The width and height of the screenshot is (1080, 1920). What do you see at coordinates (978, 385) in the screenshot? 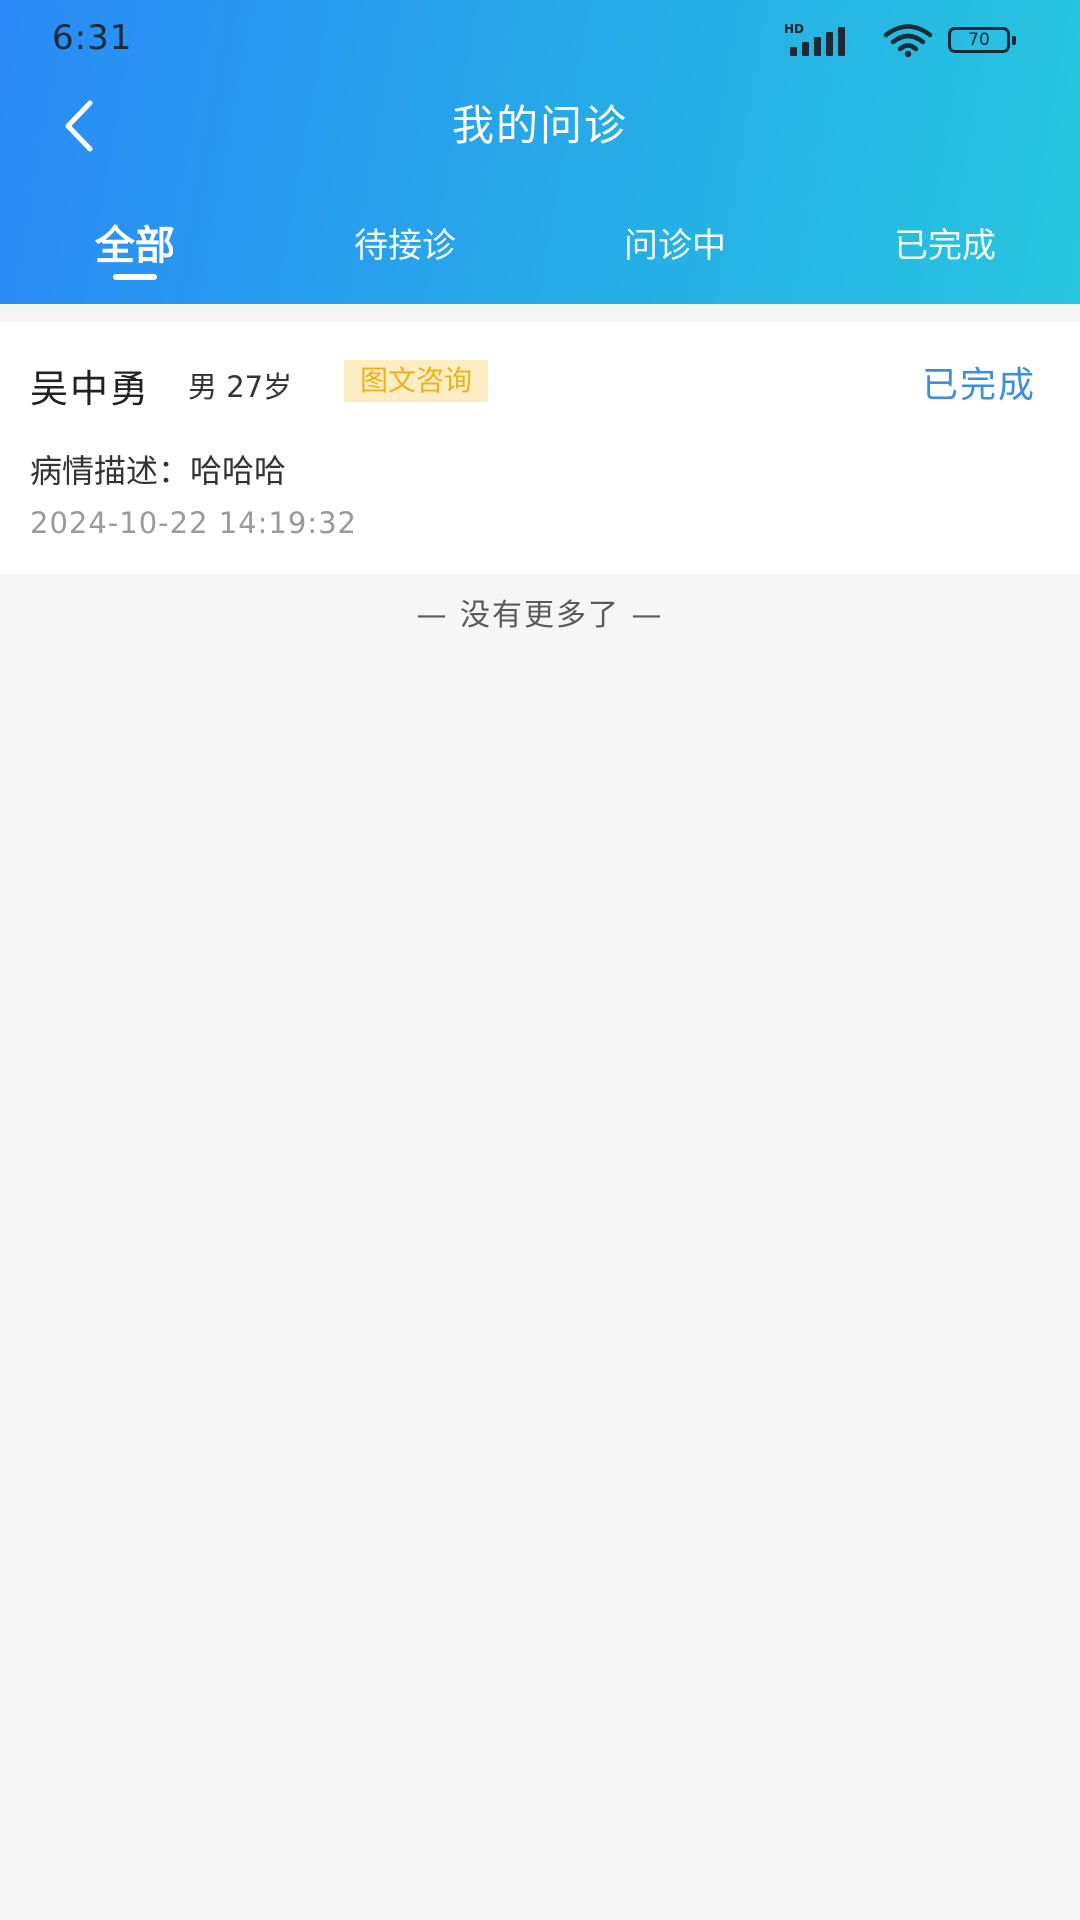
I see `consult-status: 已完成` at bounding box center [978, 385].